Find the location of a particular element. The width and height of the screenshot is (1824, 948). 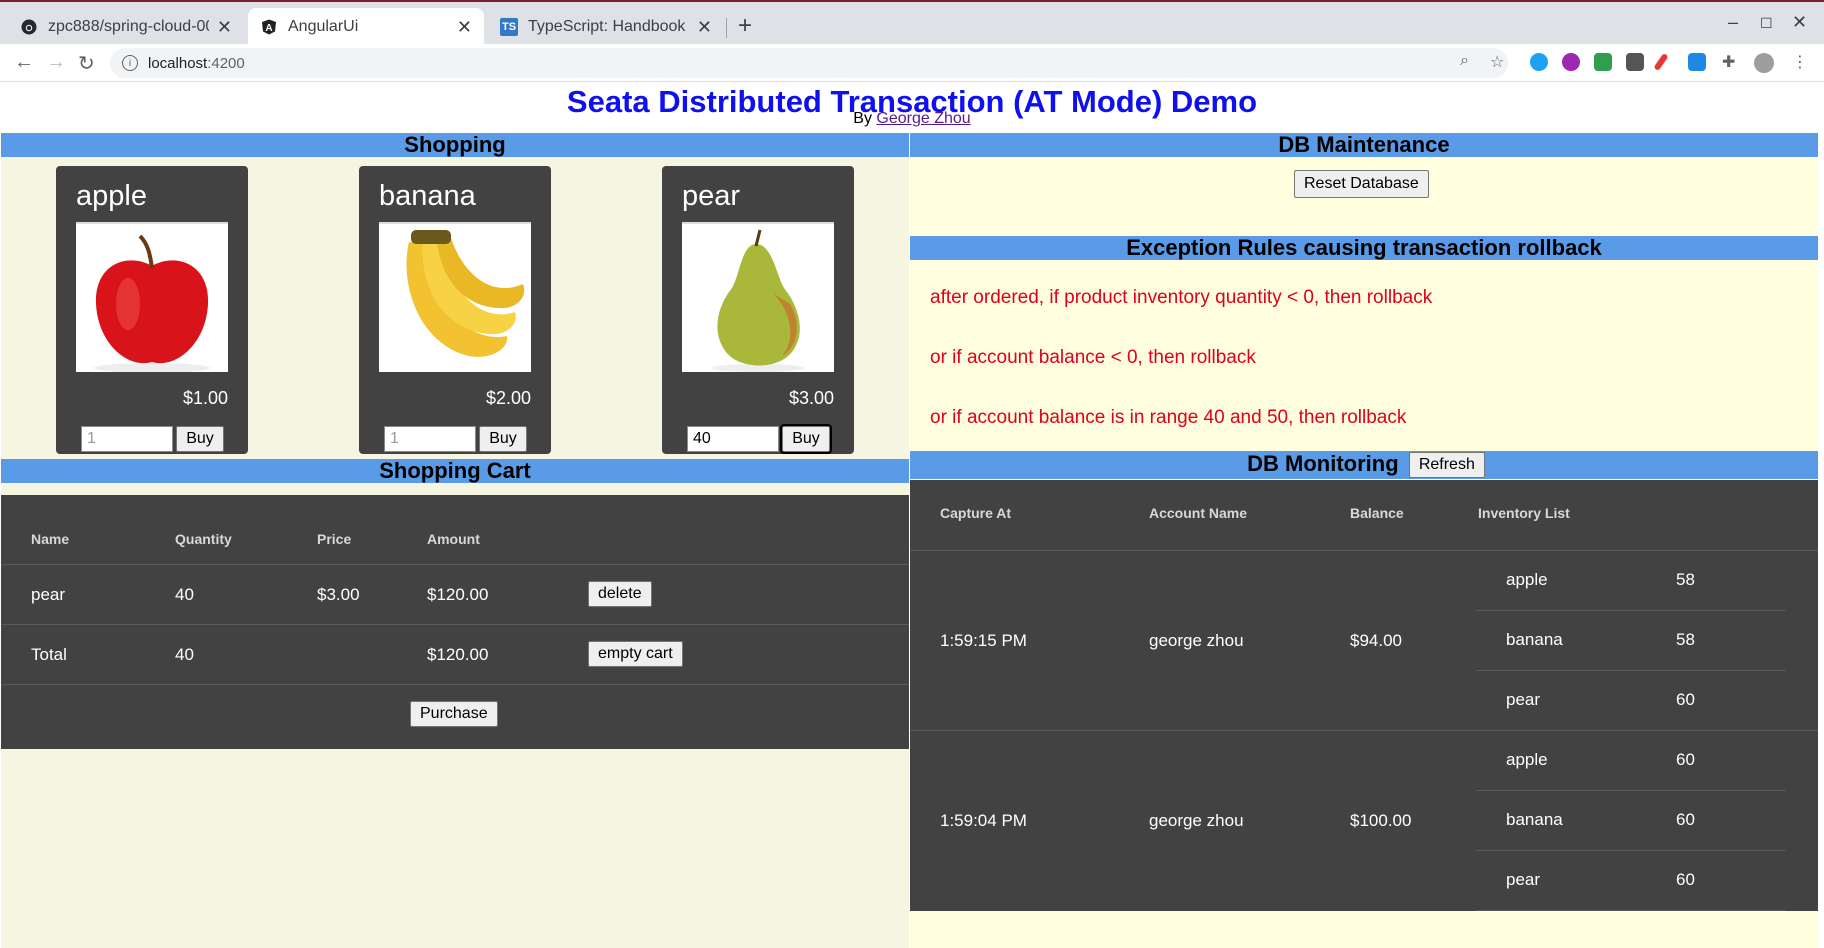

svg-text: A is located at coordinates (268, 28).